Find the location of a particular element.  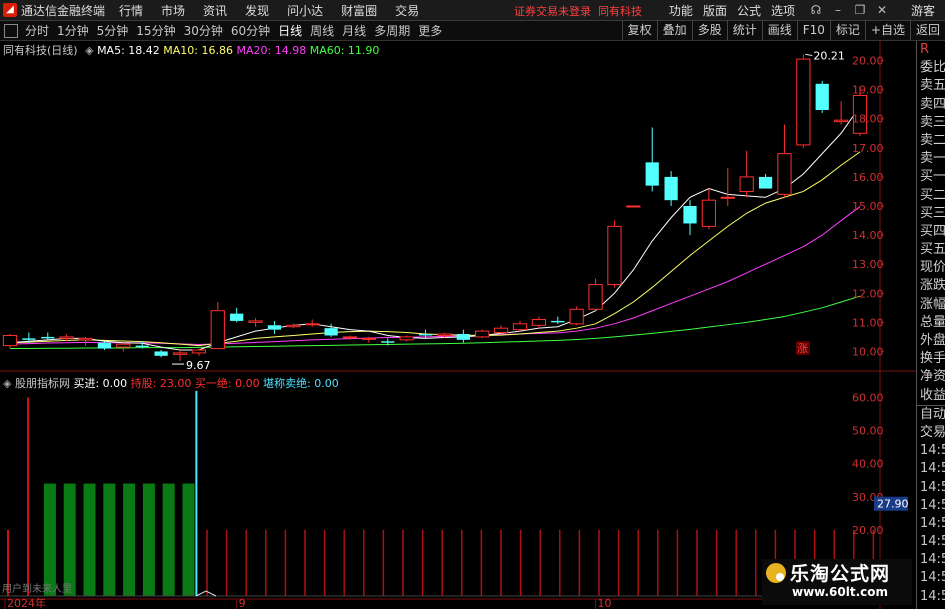

panel-quote-item: 卖三 is located at coordinates (931, 123).